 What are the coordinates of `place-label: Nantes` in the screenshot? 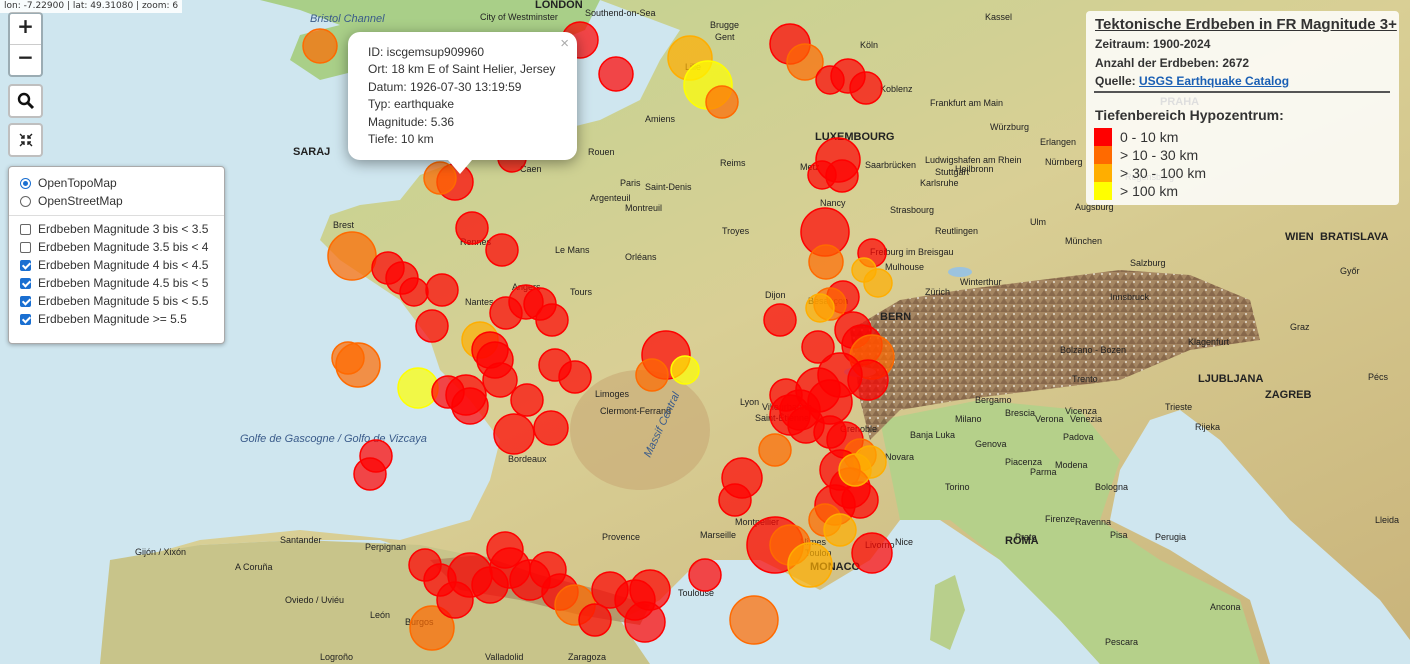 It's located at (479, 302).